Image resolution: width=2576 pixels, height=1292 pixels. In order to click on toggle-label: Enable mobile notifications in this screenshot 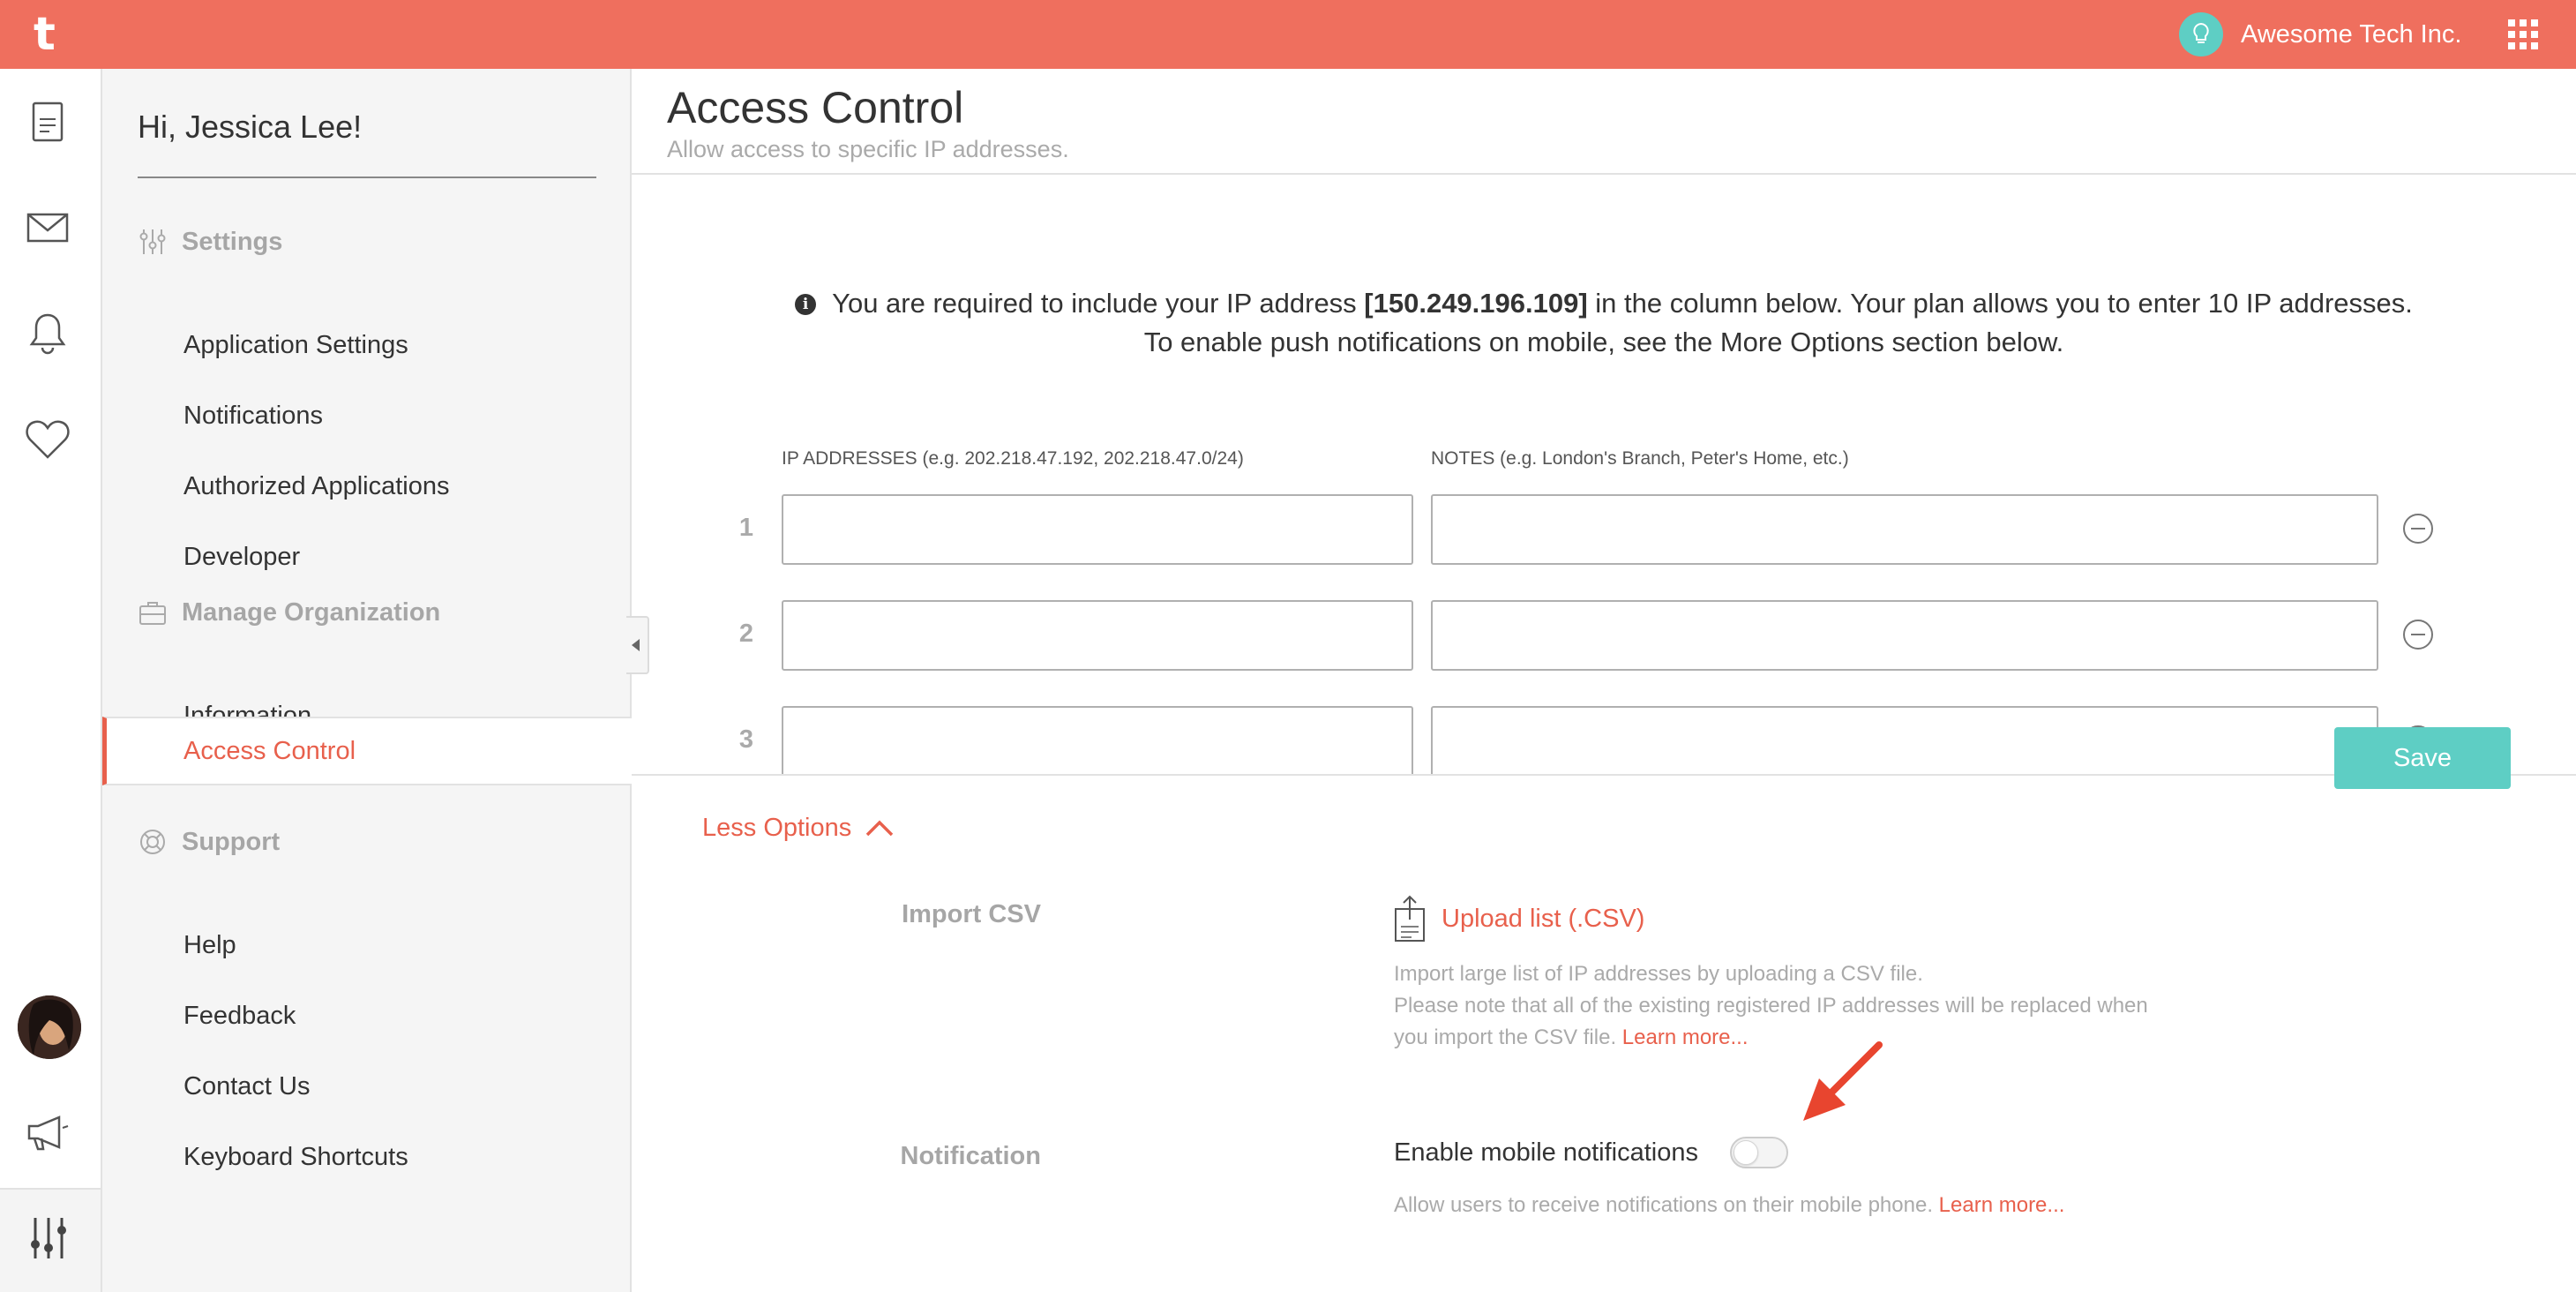, I will do `click(1546, 1152)`.